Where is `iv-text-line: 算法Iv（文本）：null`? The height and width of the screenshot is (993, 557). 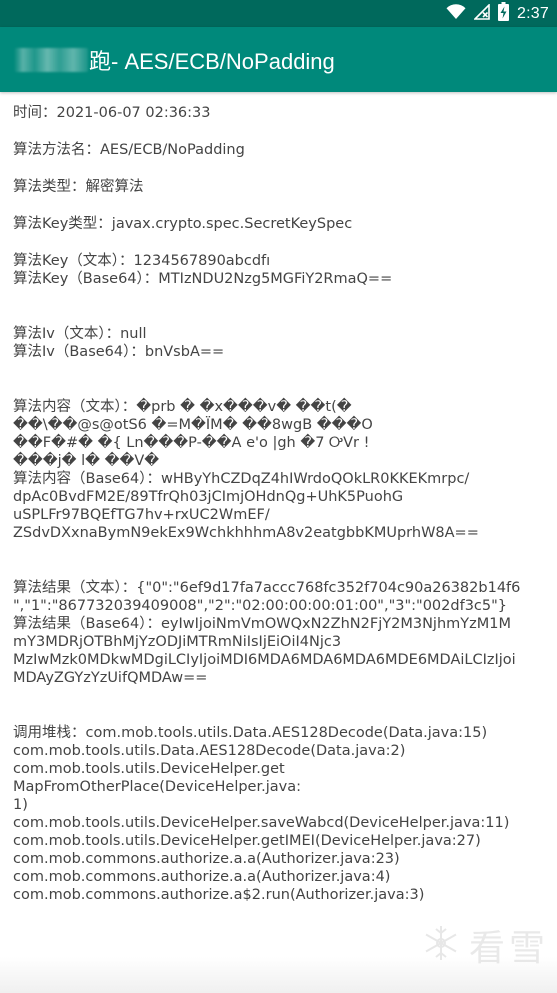
iv-text-line: 算法Iv（文本）：null is located at coordinates (80, 334).